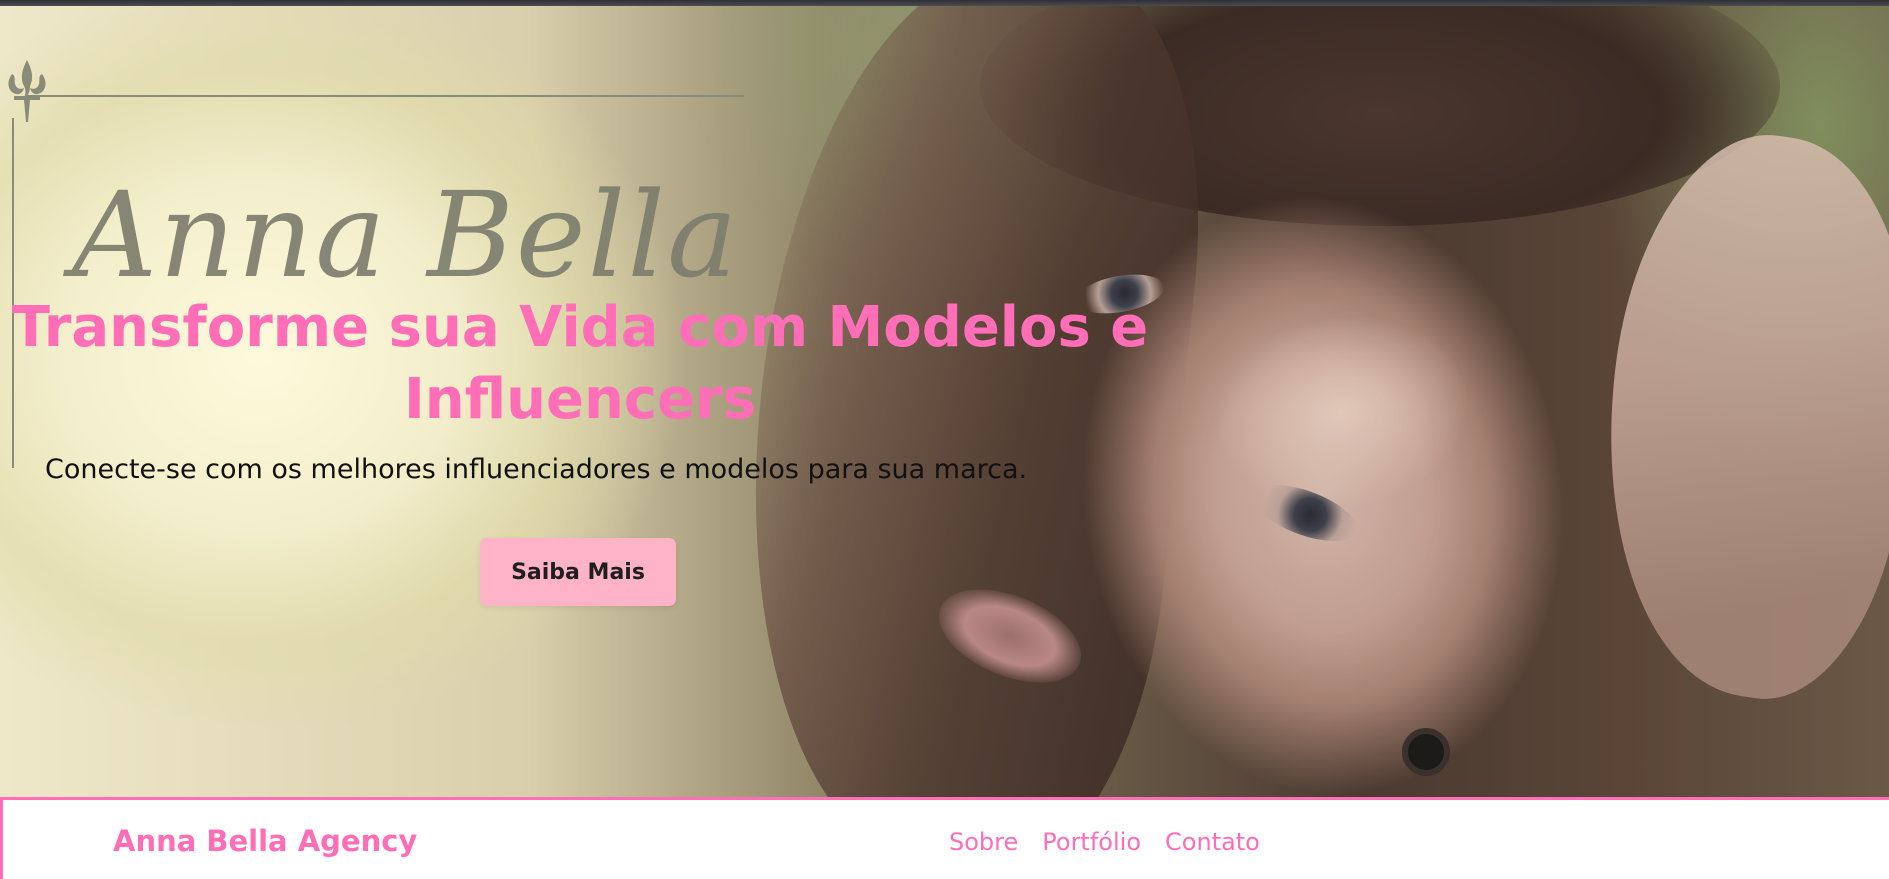 The image size is (1889, 879). What do you see at coordinates (983, 842) in the screenshot?
I see `nav-link-sobre: Sobre` at bounding box center [983, 842].